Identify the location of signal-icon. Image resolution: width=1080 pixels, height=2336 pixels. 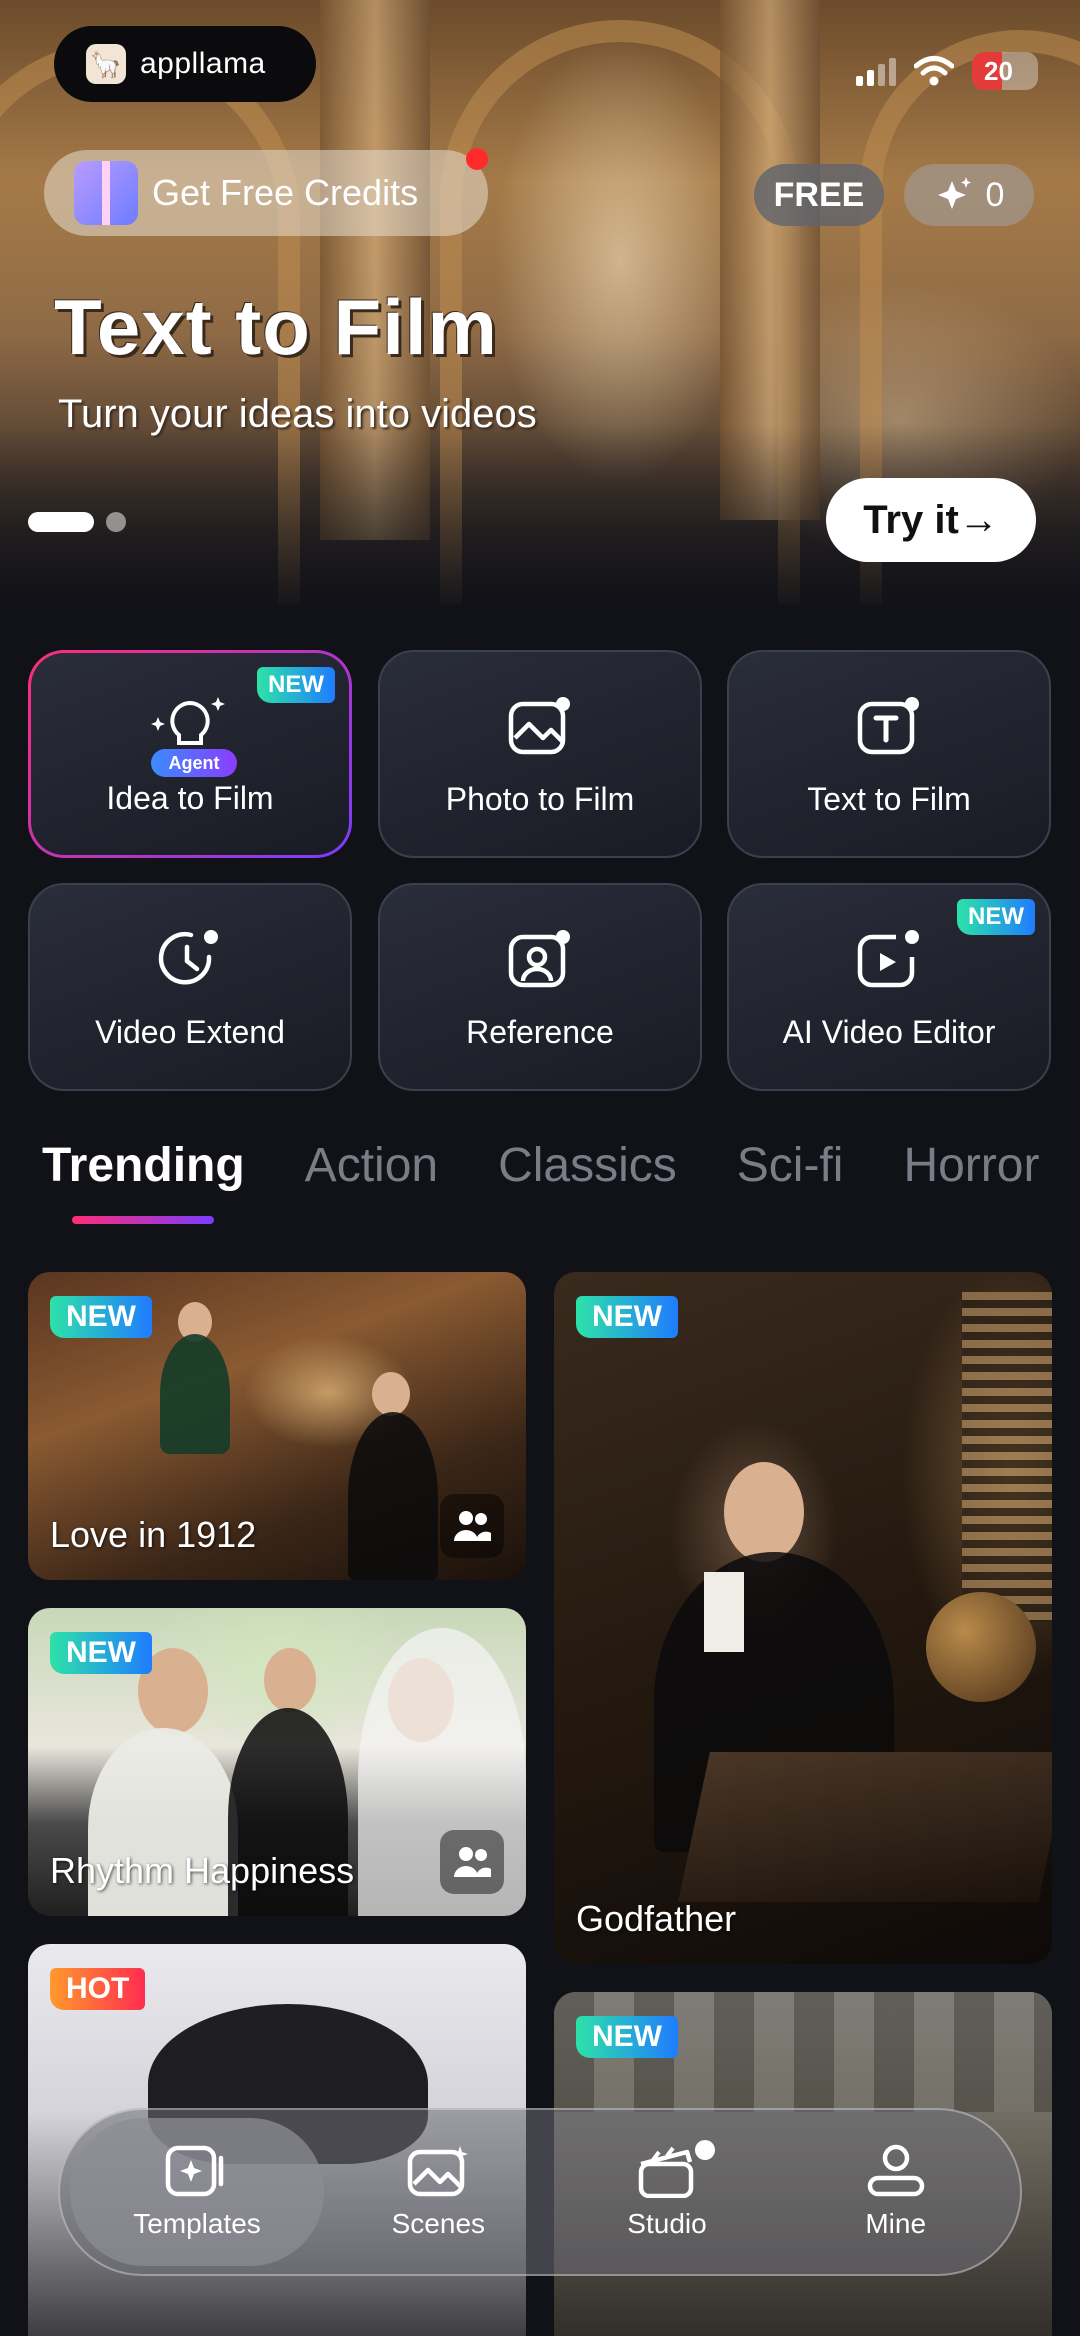
(876, 71).